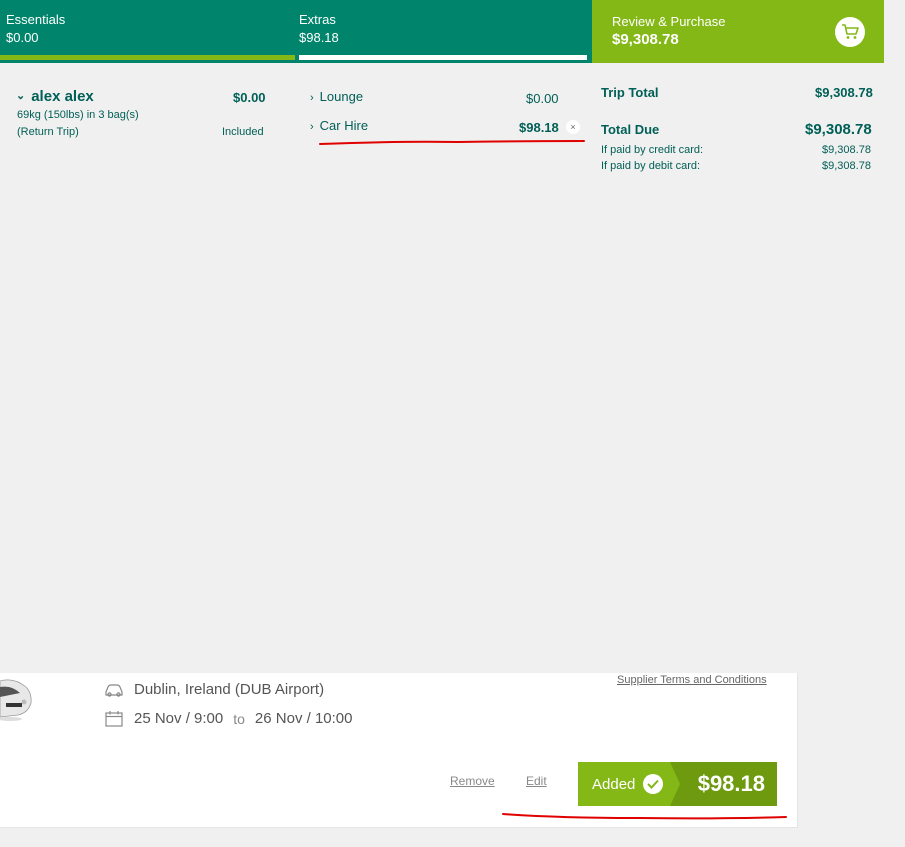 Image resolution: width=905 pixels, height=847 pixels. I want to click on step-review-amount: $9,308.78, so click(645, 39).